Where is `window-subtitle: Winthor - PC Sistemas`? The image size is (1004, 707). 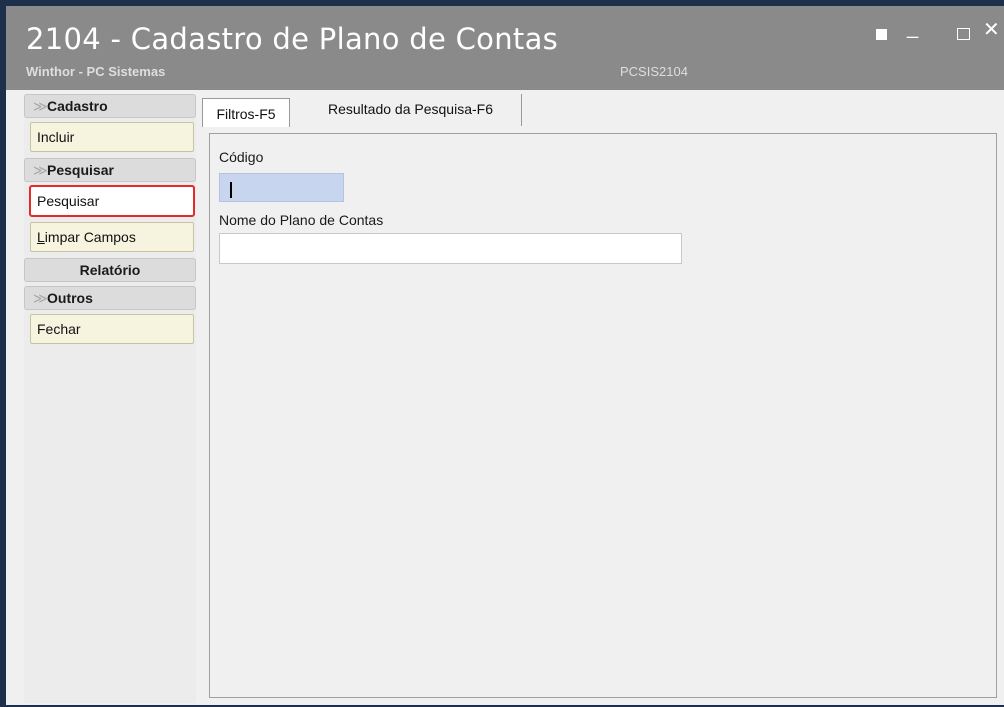
window-subtitle: Winthor - PC Sistemas is located at coordinates (96, 71).